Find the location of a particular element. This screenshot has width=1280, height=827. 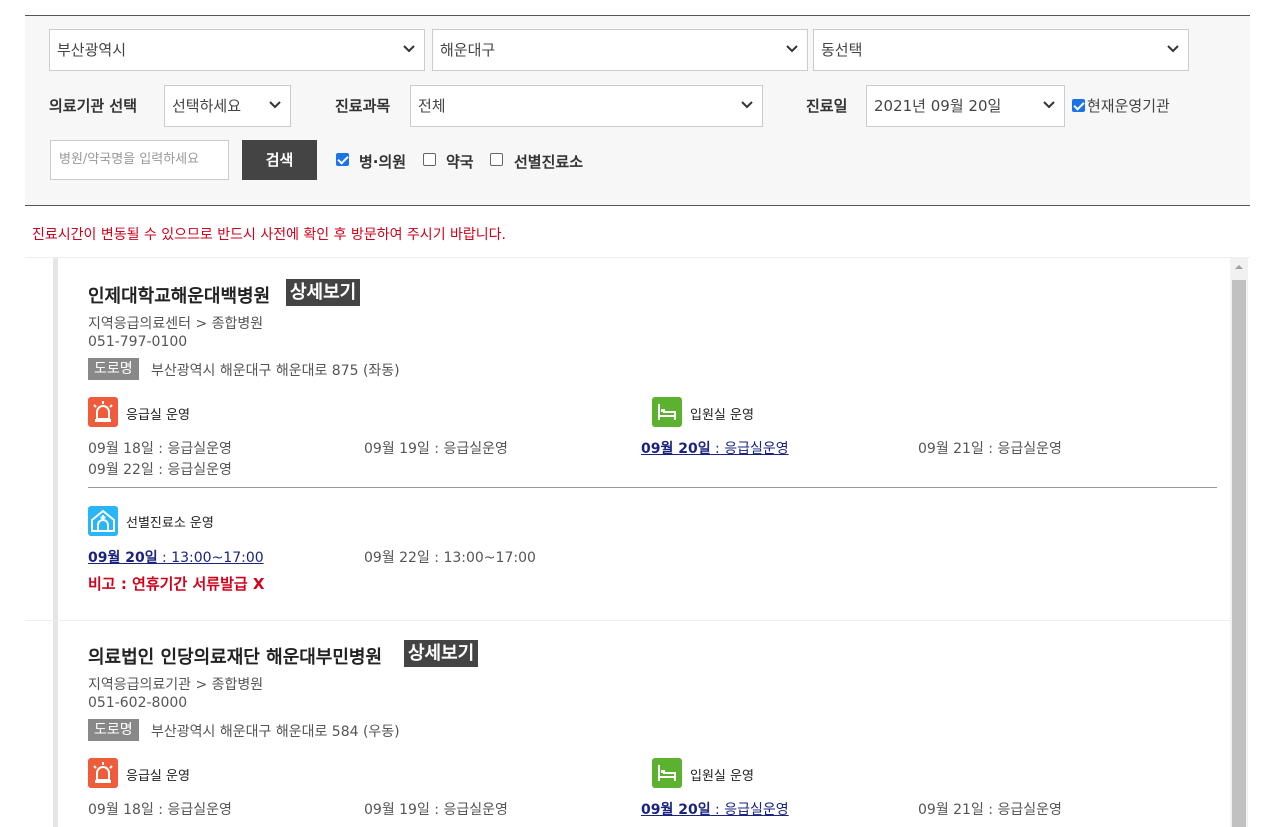

facility-select: 선택하세요 is located at coordinates (227, 106).